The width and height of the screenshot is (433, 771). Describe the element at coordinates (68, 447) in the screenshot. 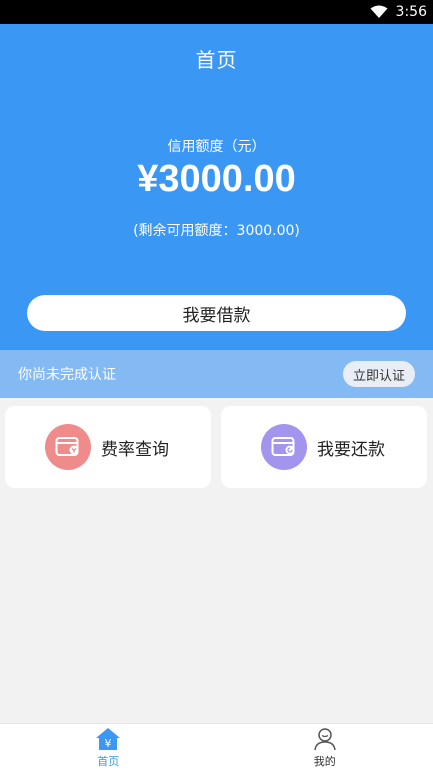

I see `rate-wallet-icon` at that location.